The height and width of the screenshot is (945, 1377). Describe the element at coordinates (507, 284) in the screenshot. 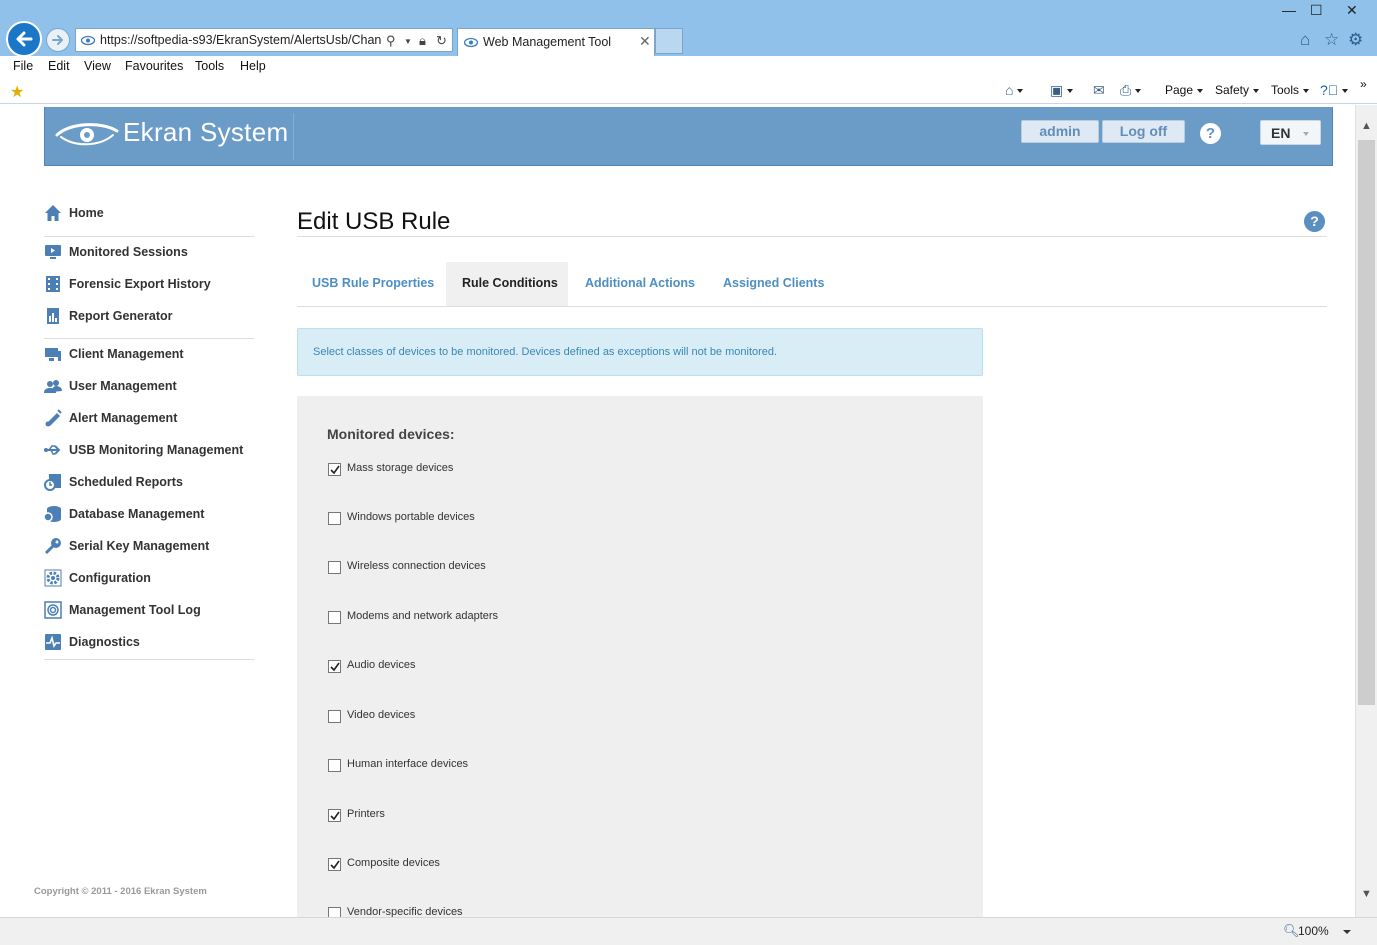

I see `tab-rule-conditions: Rule Conditions` at that location.